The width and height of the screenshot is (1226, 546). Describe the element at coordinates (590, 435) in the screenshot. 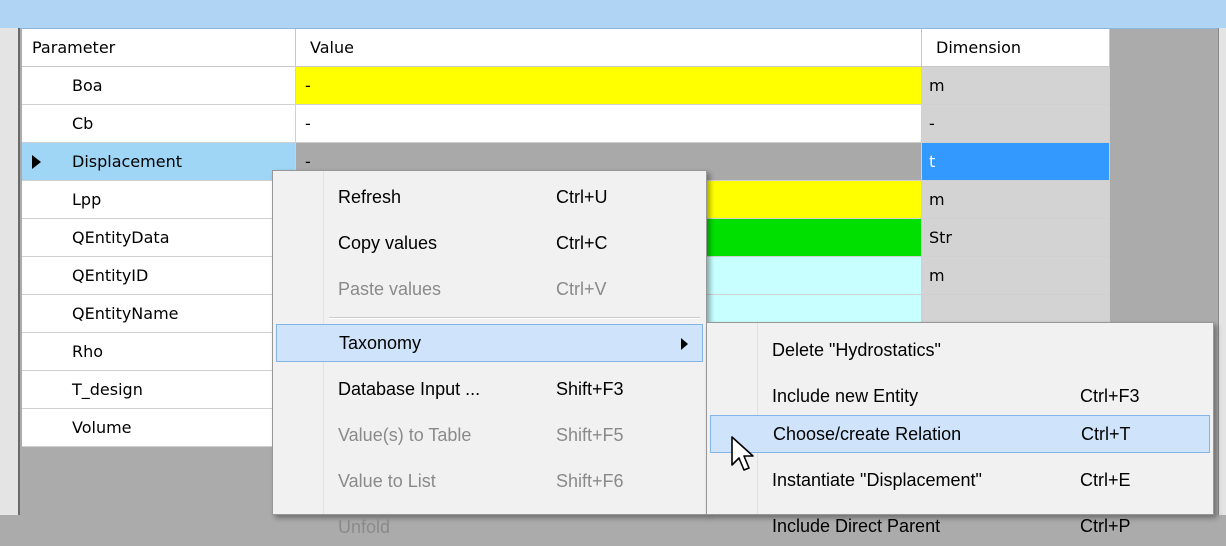

I see `menu-item-shortcut: Shift+F5` at that location.